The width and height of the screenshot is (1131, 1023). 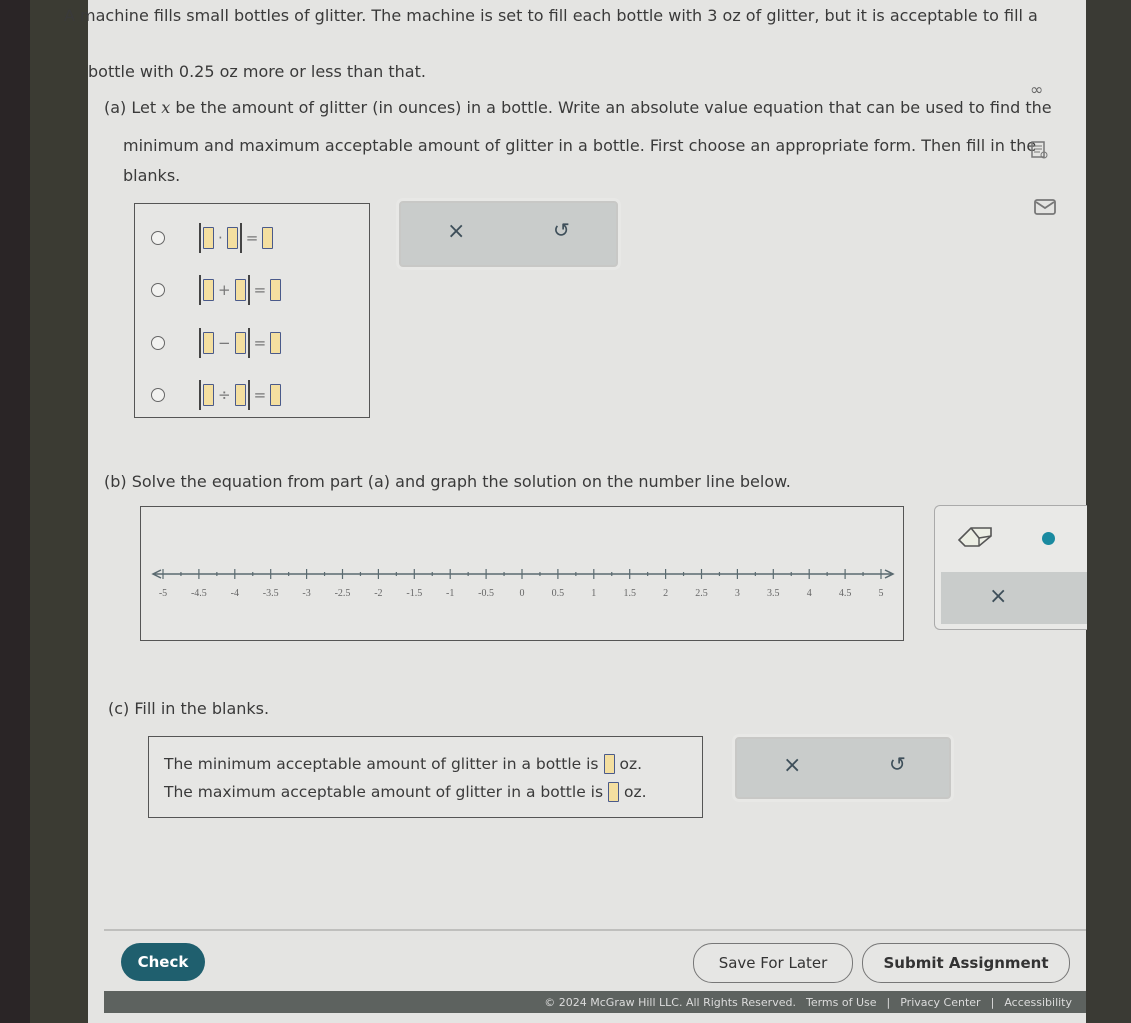 I want to click on tick-label: 0, so click(x=522, y=593).